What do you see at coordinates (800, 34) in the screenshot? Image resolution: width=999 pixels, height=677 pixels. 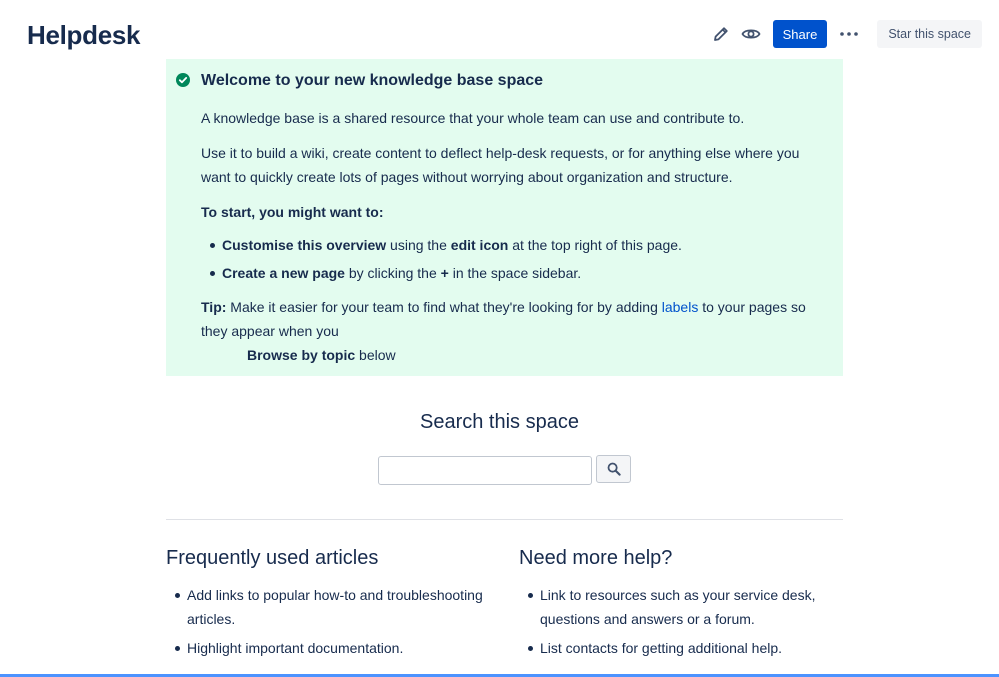 I see `share-button: Share` at bounding box center [800, 34].